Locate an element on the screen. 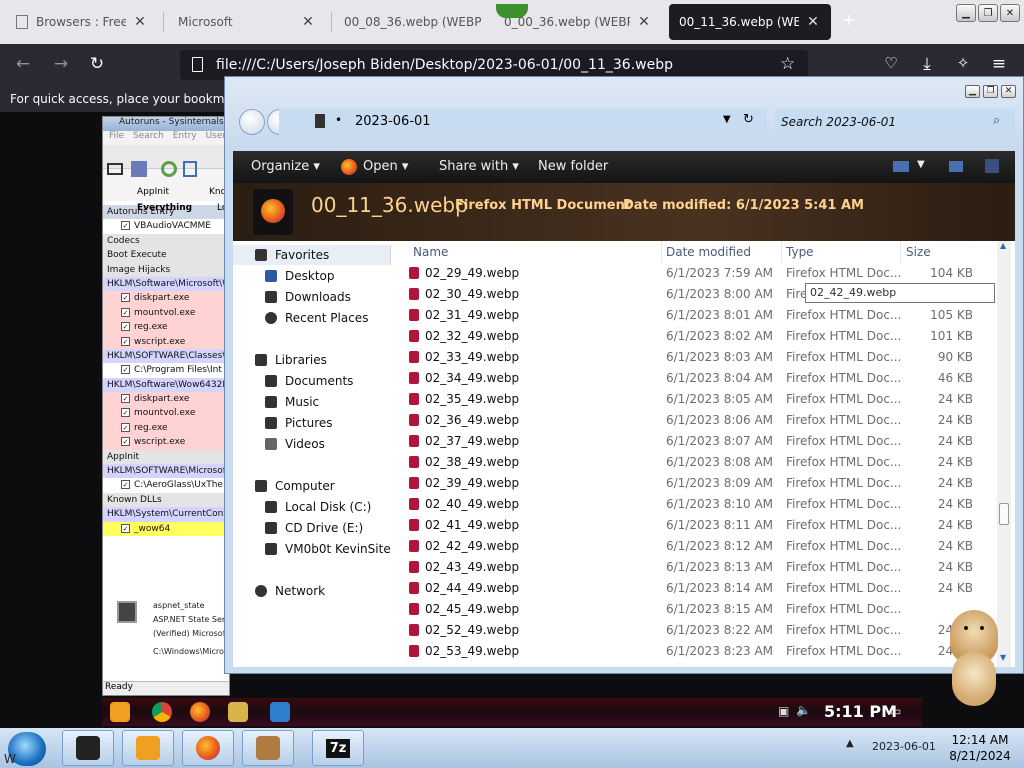 This screenshot has height=768, width=1024. menu-search: Search is located at coordinates (148, 136).